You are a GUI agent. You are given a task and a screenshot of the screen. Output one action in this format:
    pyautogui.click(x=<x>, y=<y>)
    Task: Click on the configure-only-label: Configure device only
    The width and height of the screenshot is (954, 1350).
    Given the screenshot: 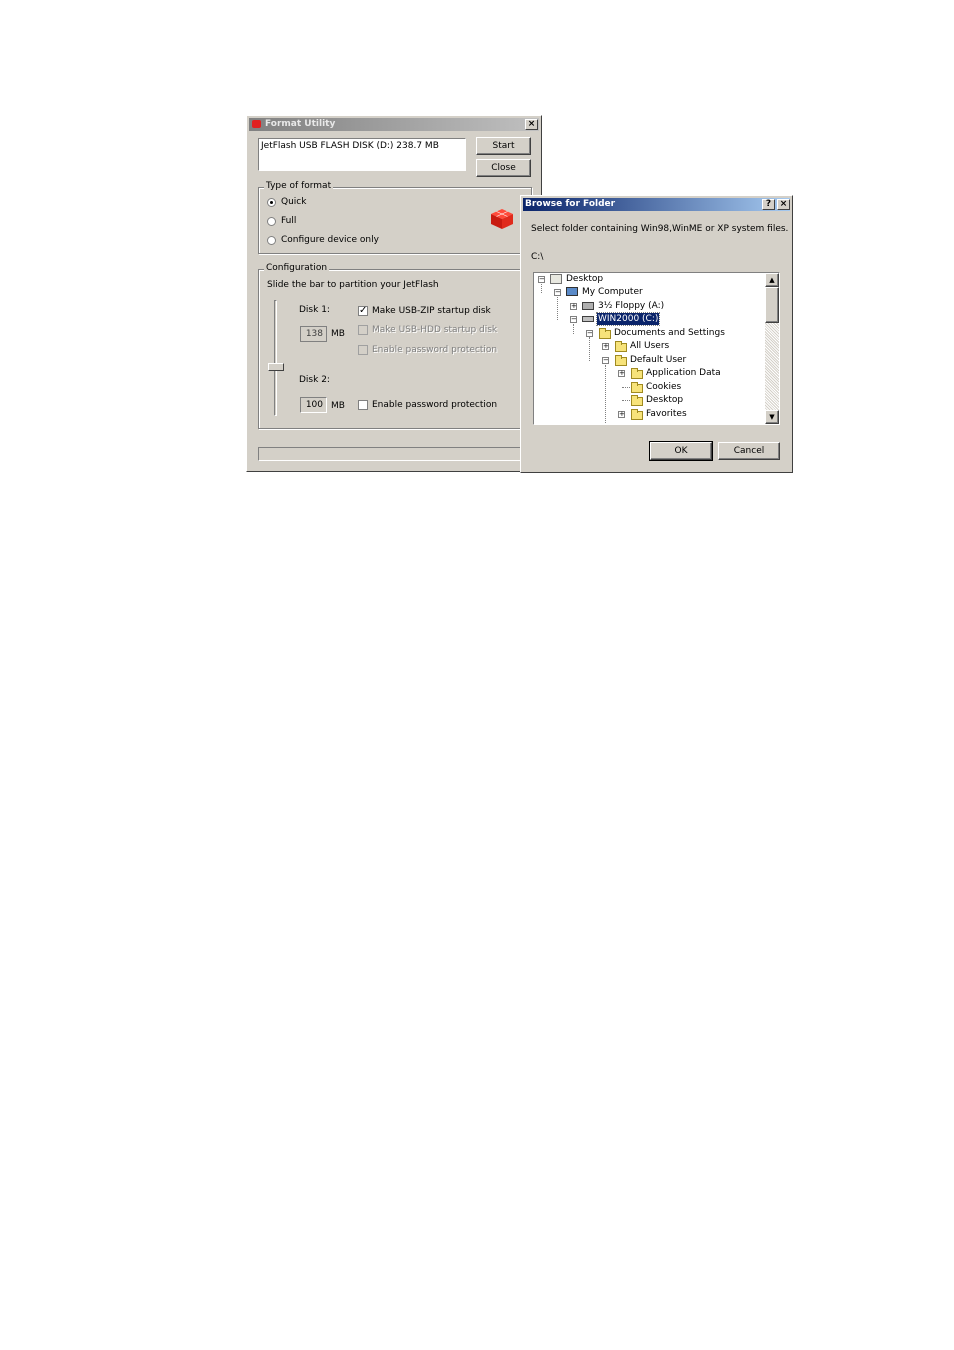 What is the action you would take?
    pyautogui.click(x=330, y=240)
    